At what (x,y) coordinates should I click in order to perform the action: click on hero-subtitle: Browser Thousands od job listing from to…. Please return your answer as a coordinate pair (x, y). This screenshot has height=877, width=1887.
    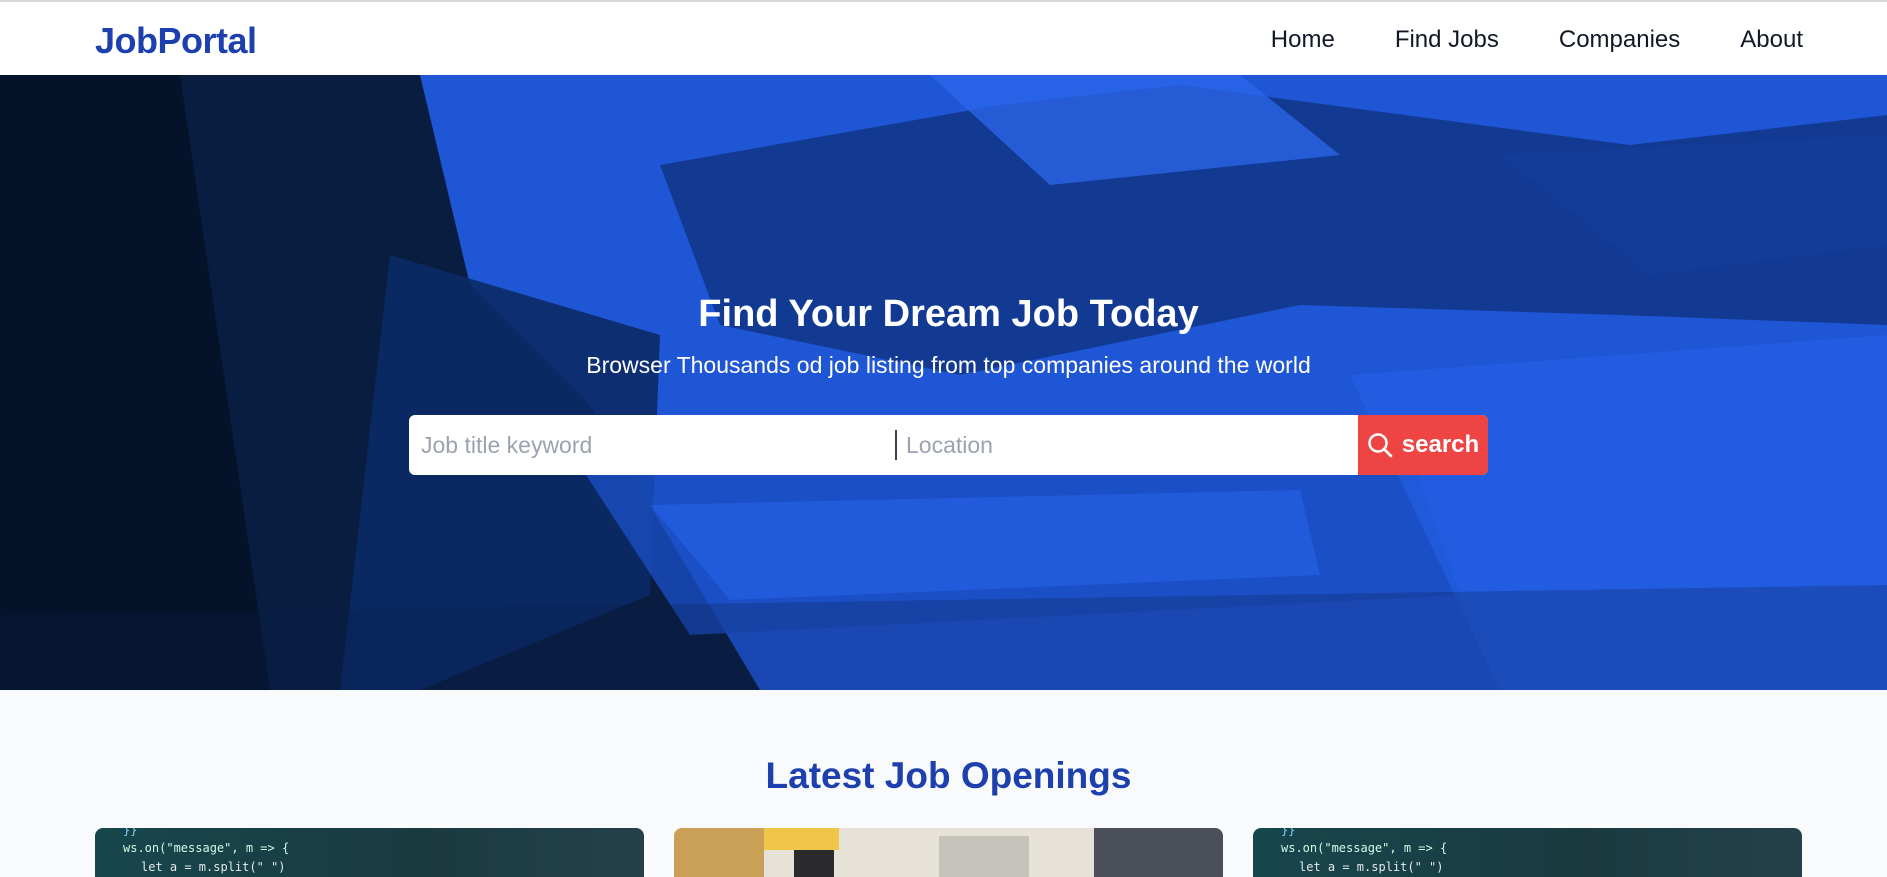
    Looking at the image, I should click on (948, 365).